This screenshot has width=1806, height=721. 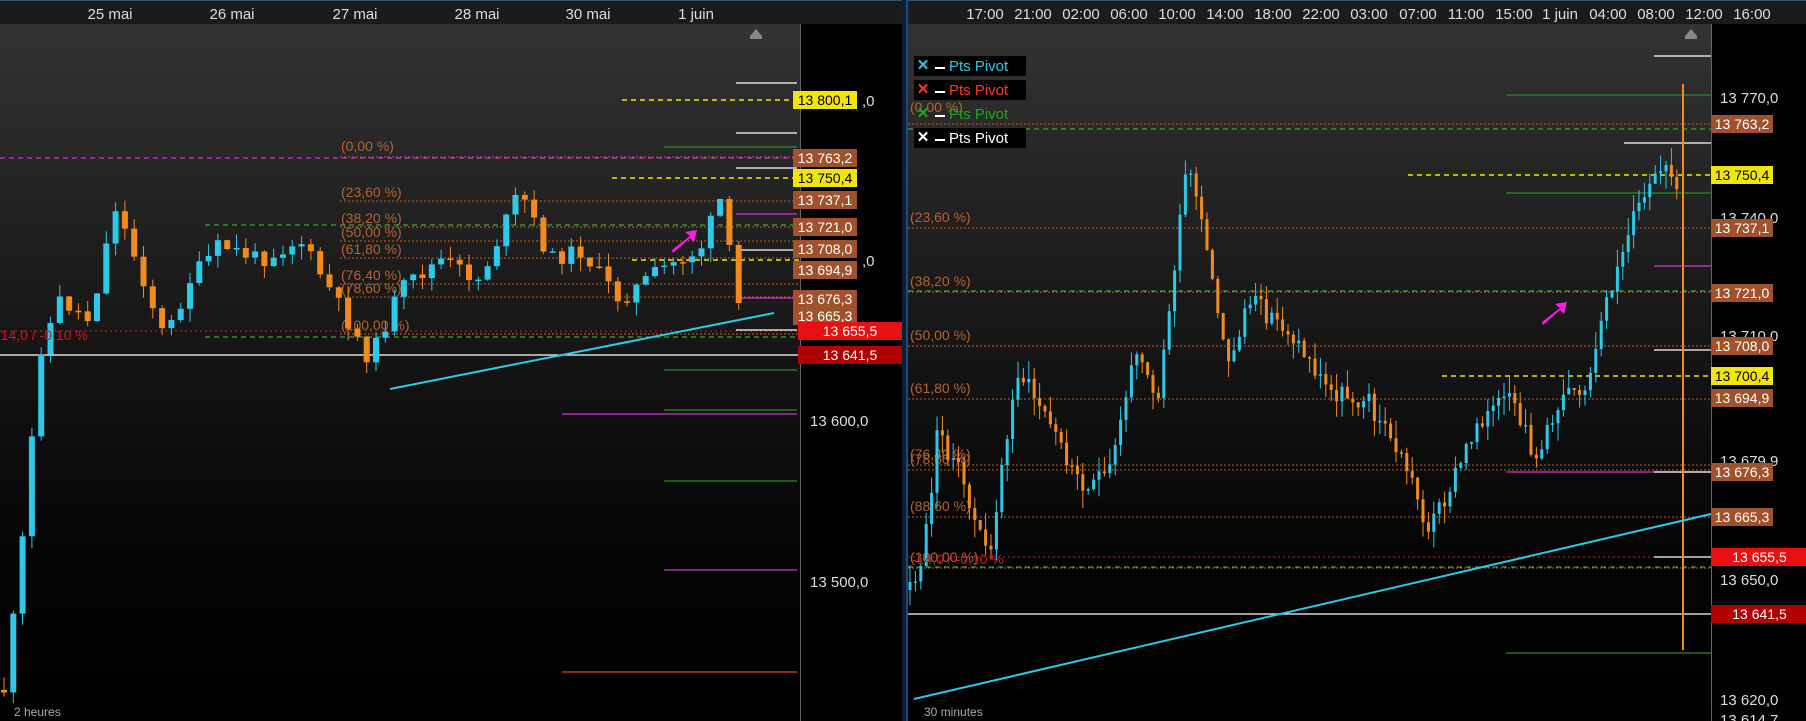 I want to click on time-label: 14:00, so click(x=1225, y=14).